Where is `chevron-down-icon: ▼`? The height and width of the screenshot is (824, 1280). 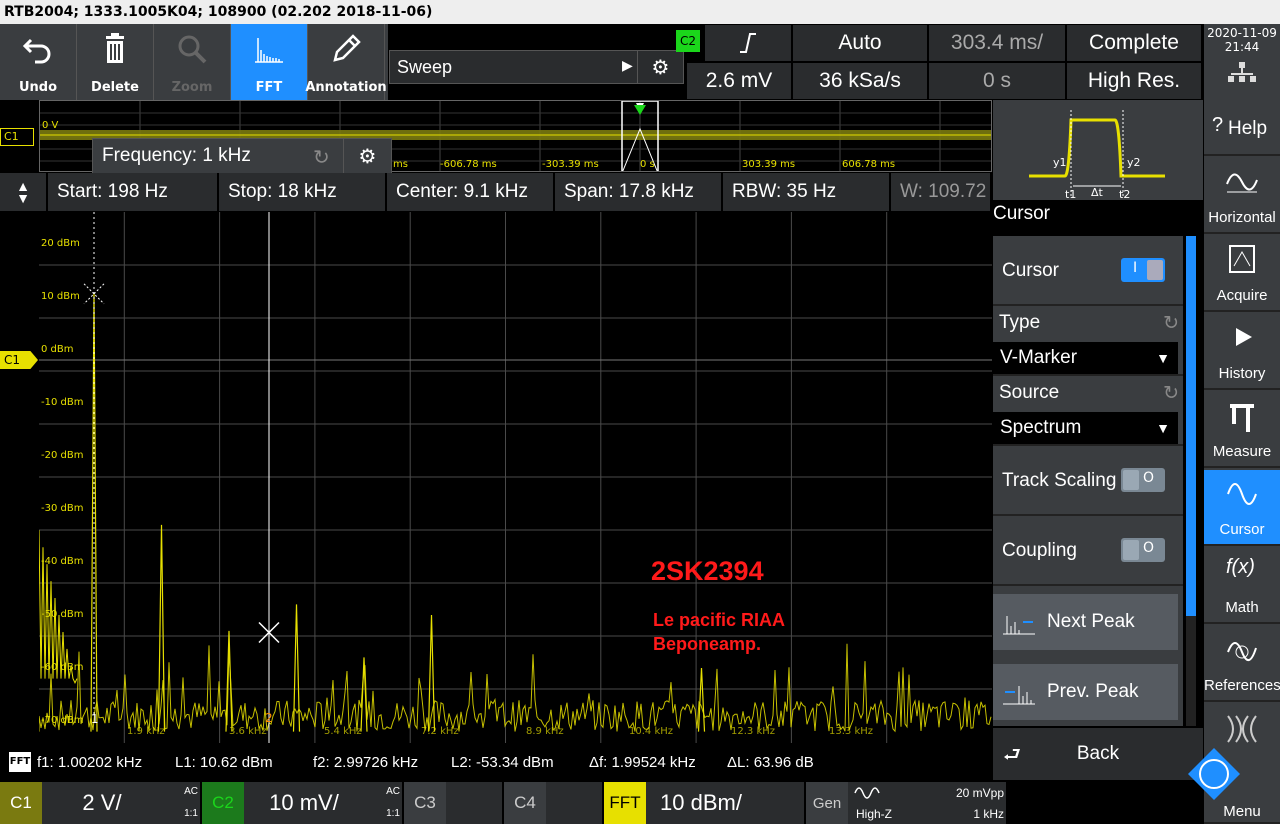 chevron-down-icon: ▼ is located at coordinates (1163, 358).